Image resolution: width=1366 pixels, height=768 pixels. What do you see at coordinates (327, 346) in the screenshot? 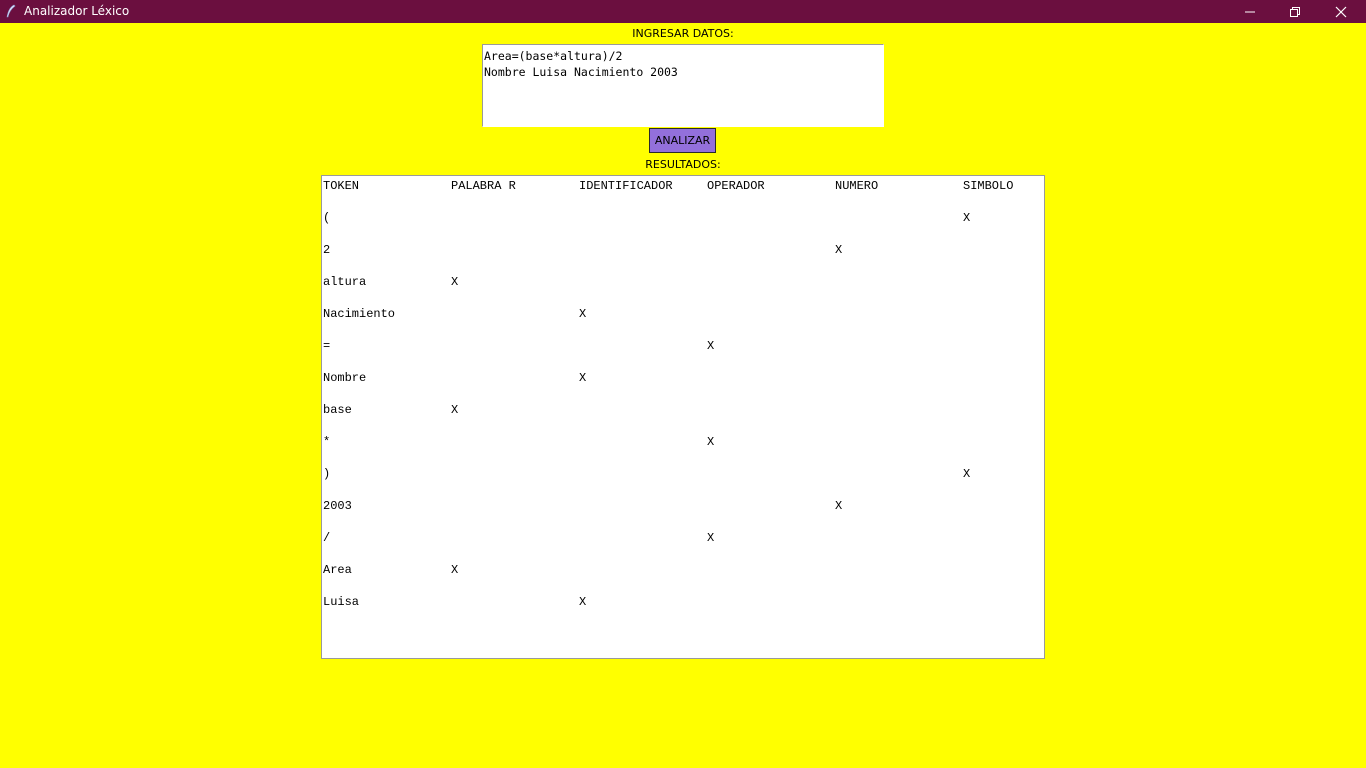
I see `cell-token: =` at bounding box center [327, 346].